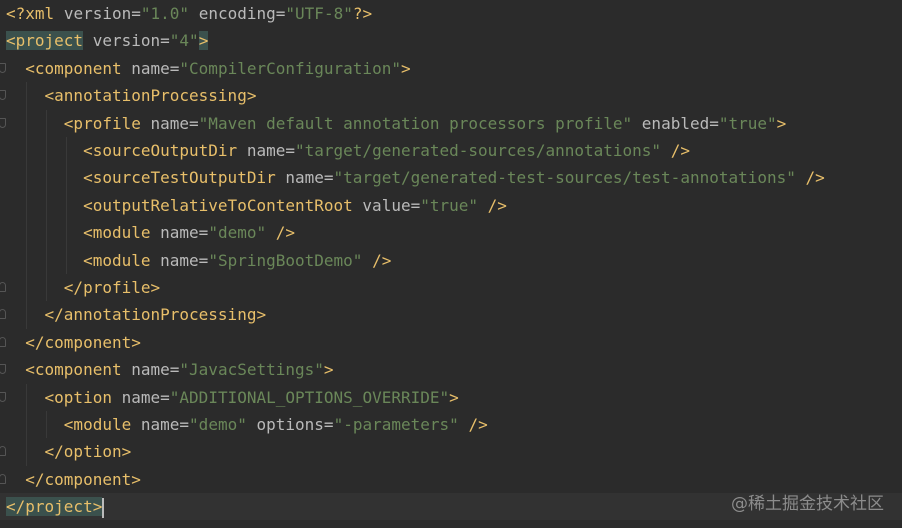 The width and height of the screenshot is (902, 528). I want to click on code-text: </annotationProcessing>, so click(155, 315).